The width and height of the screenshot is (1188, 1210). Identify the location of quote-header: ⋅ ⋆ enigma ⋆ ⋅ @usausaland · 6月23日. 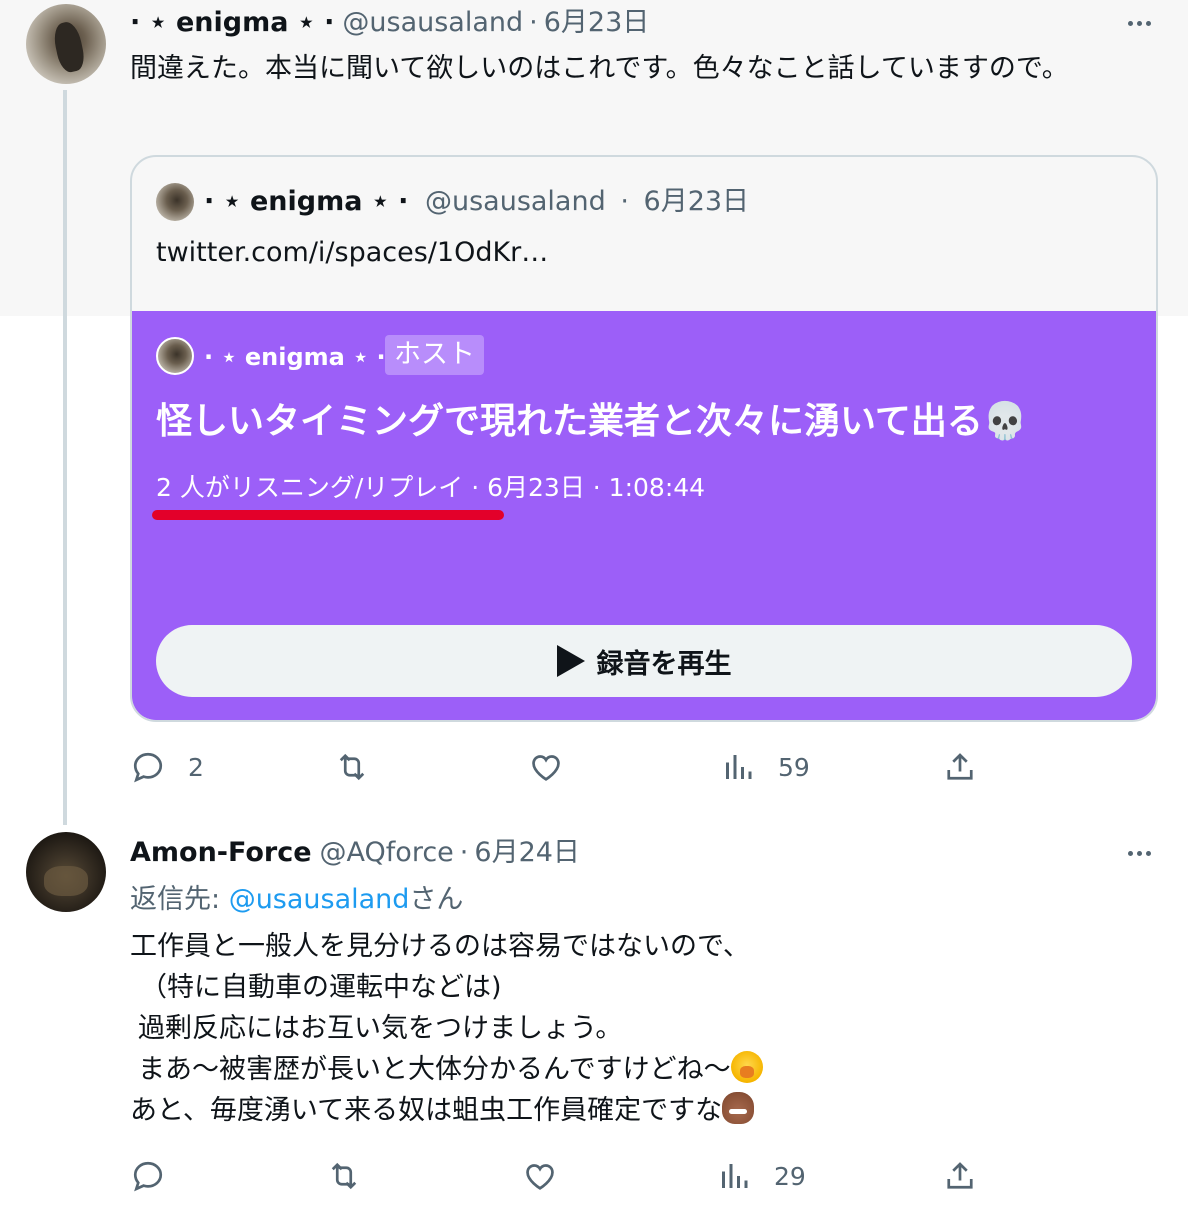
(476, 202).